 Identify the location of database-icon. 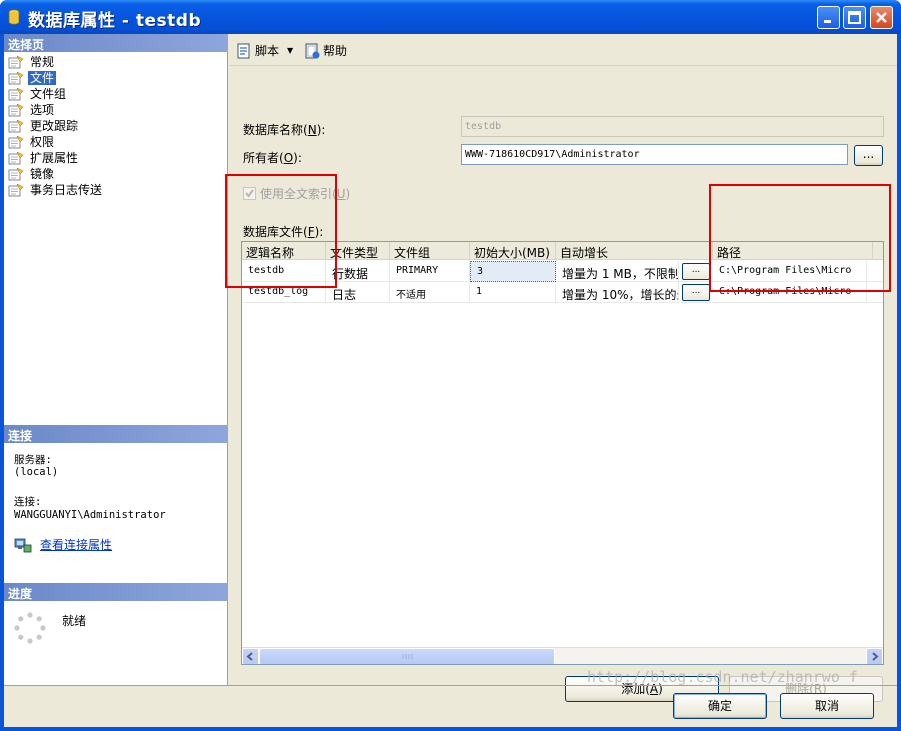
(14, 17).